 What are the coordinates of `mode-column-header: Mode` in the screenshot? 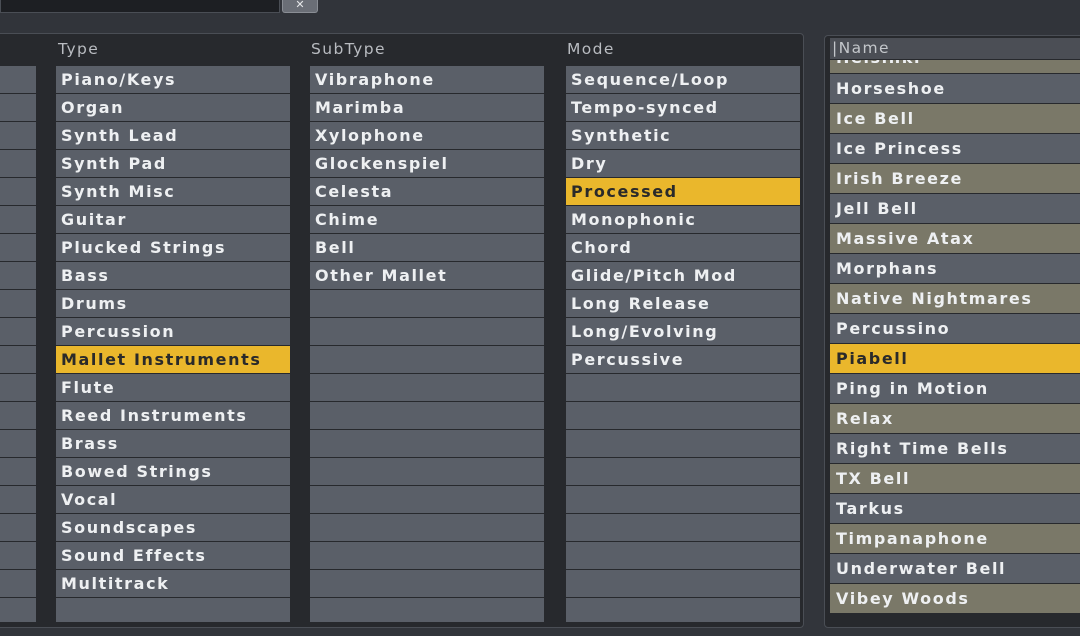 It's located at (591, 49).